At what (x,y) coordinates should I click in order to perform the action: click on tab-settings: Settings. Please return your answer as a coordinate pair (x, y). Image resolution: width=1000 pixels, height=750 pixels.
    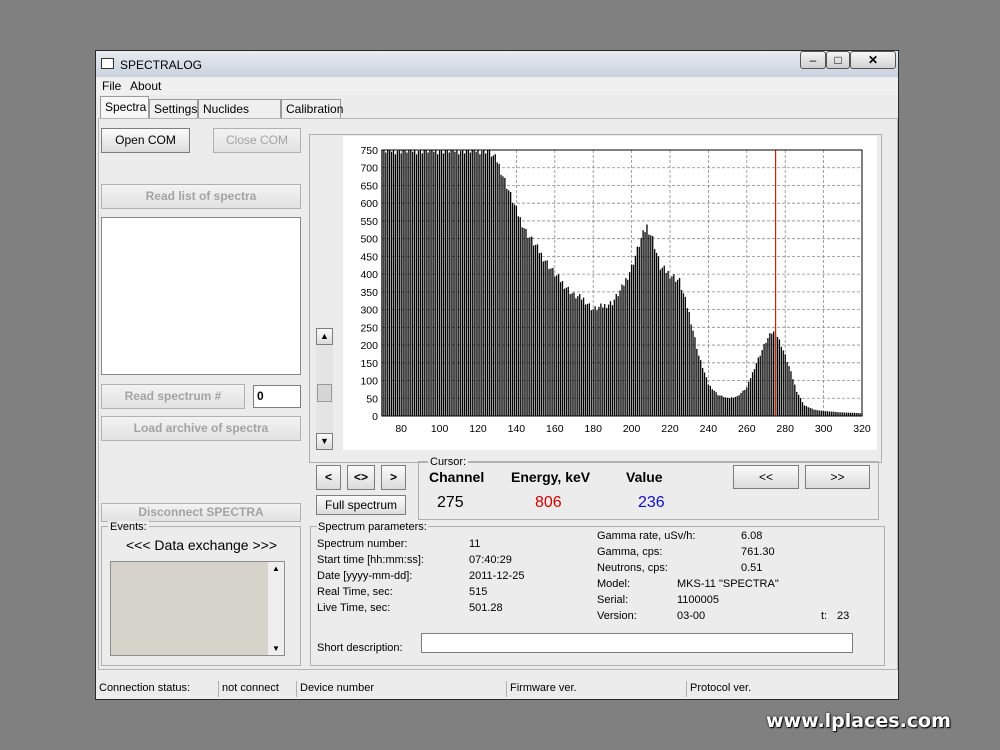
    Looking at the image, I should click on (173, 108).